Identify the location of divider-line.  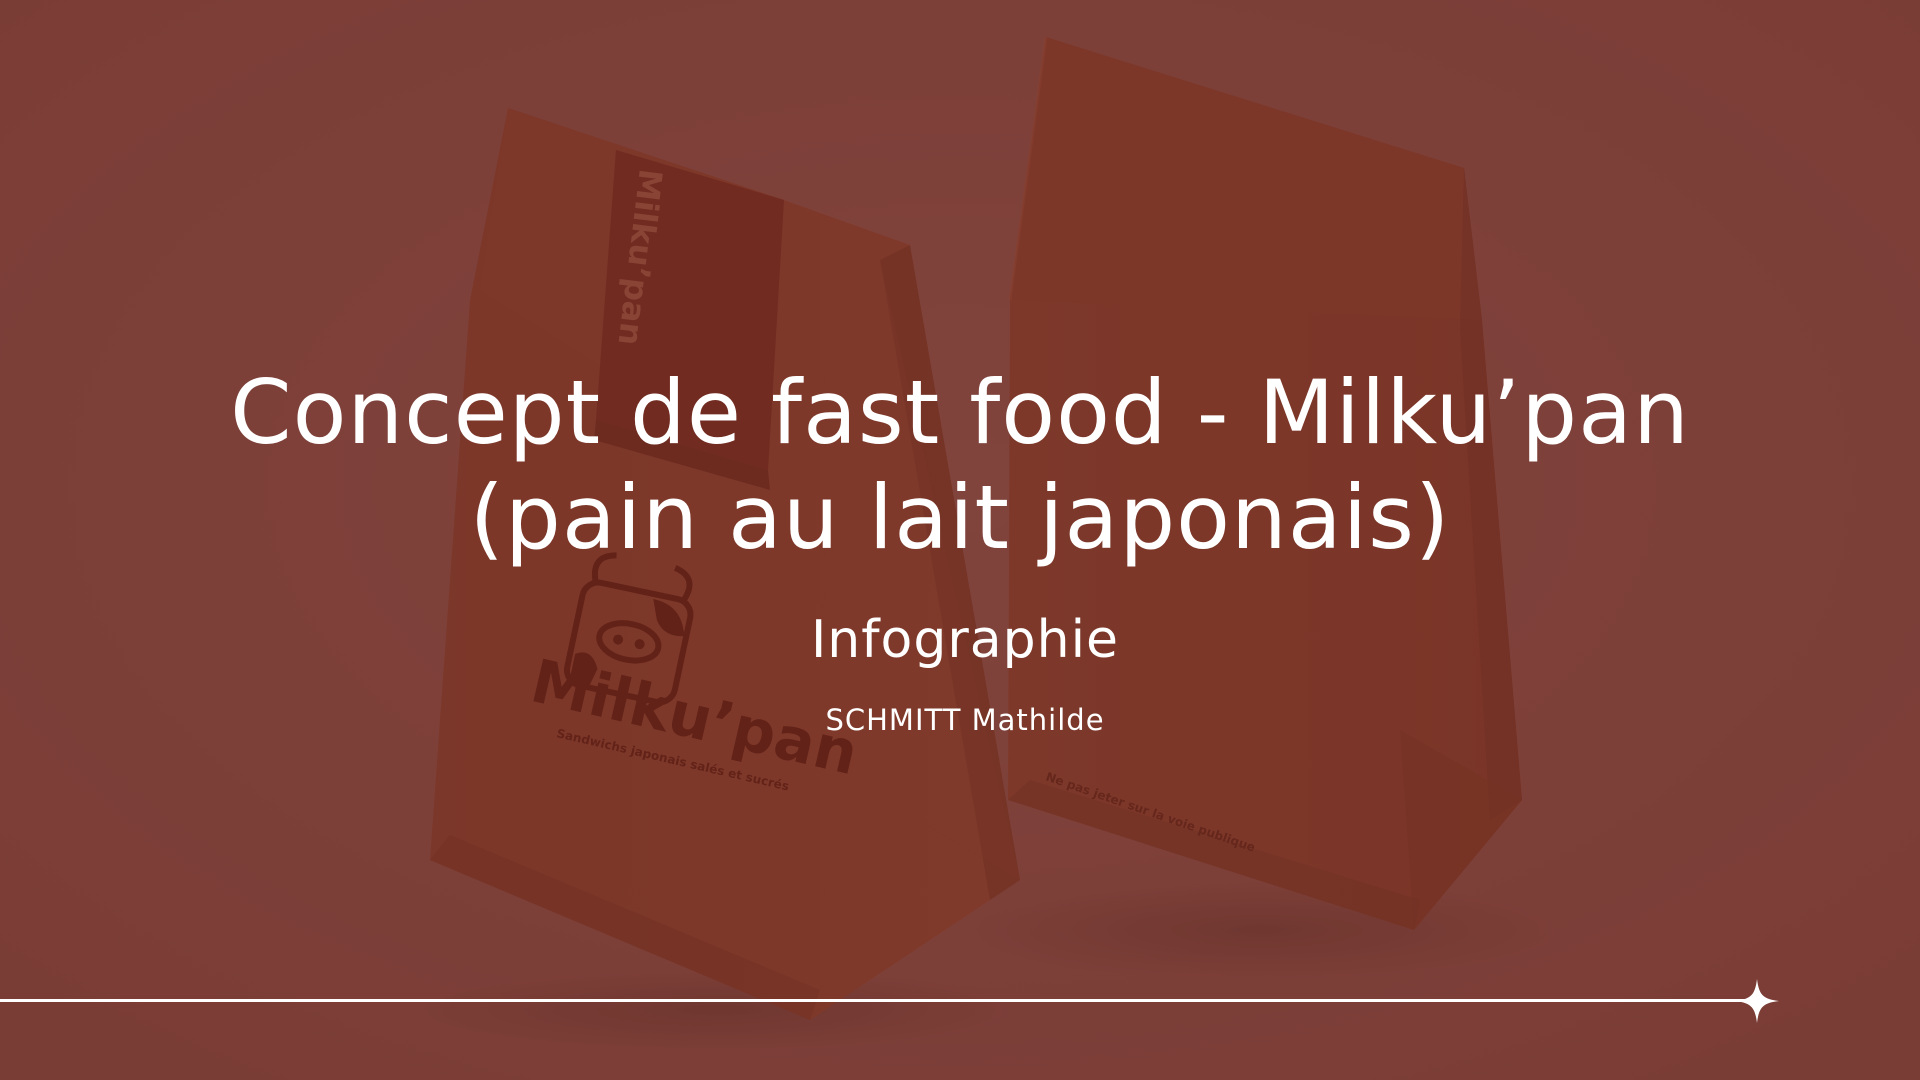
(872, 1000).